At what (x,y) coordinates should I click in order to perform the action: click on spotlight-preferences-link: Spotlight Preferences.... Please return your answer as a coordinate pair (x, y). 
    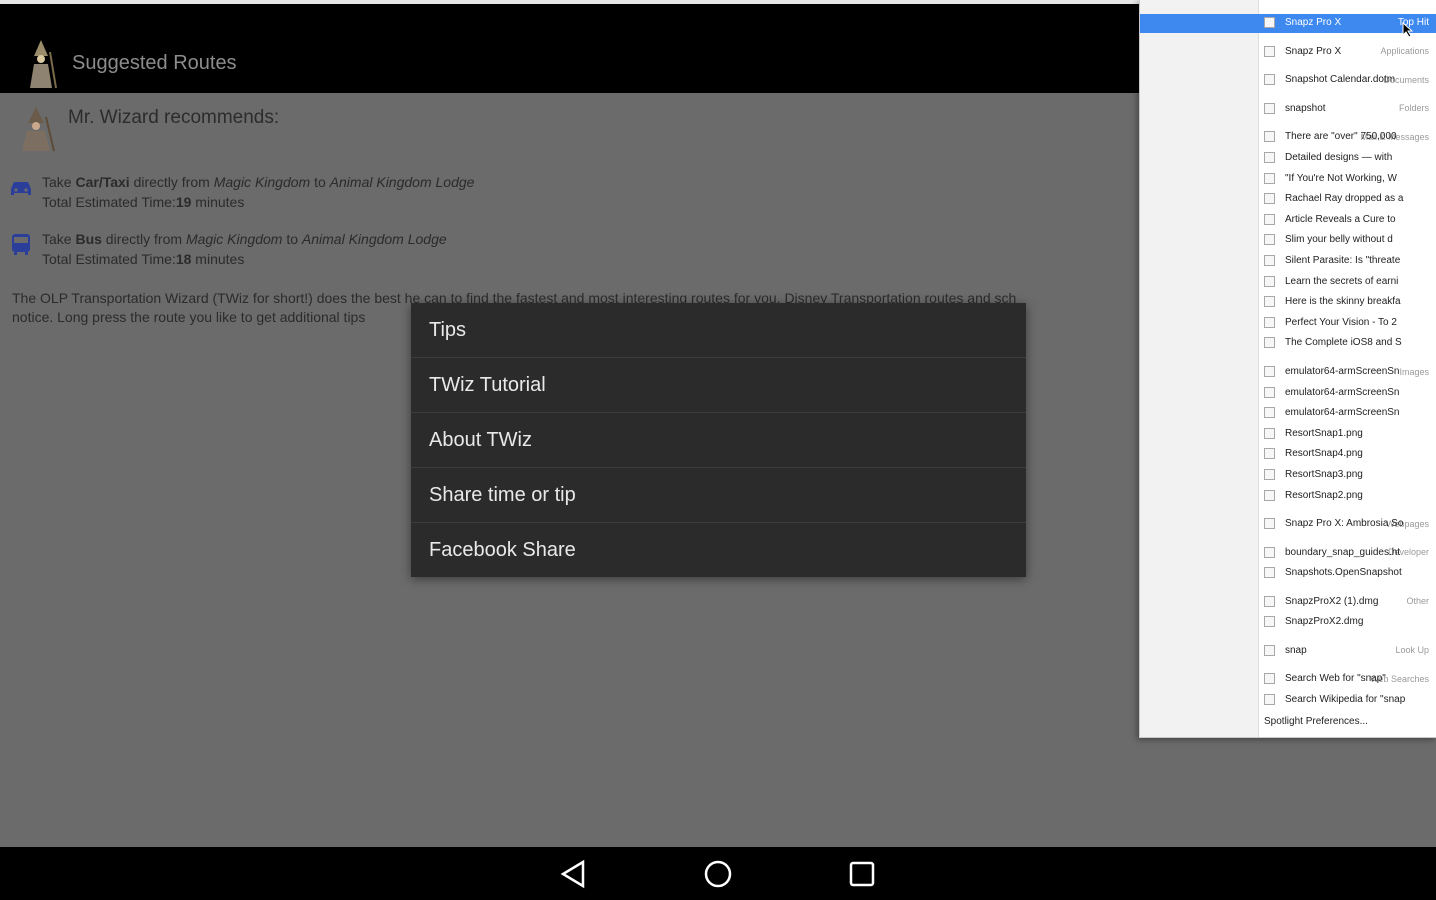
    Looking at the image, I should click on (1316, 721).